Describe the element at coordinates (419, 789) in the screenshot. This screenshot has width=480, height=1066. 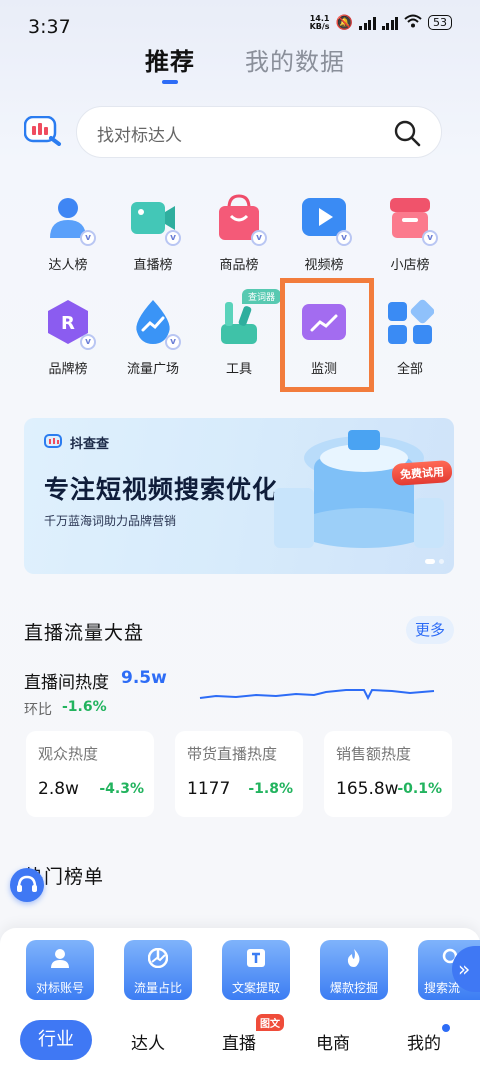
I see `card-delta: -0.1%` at that location.